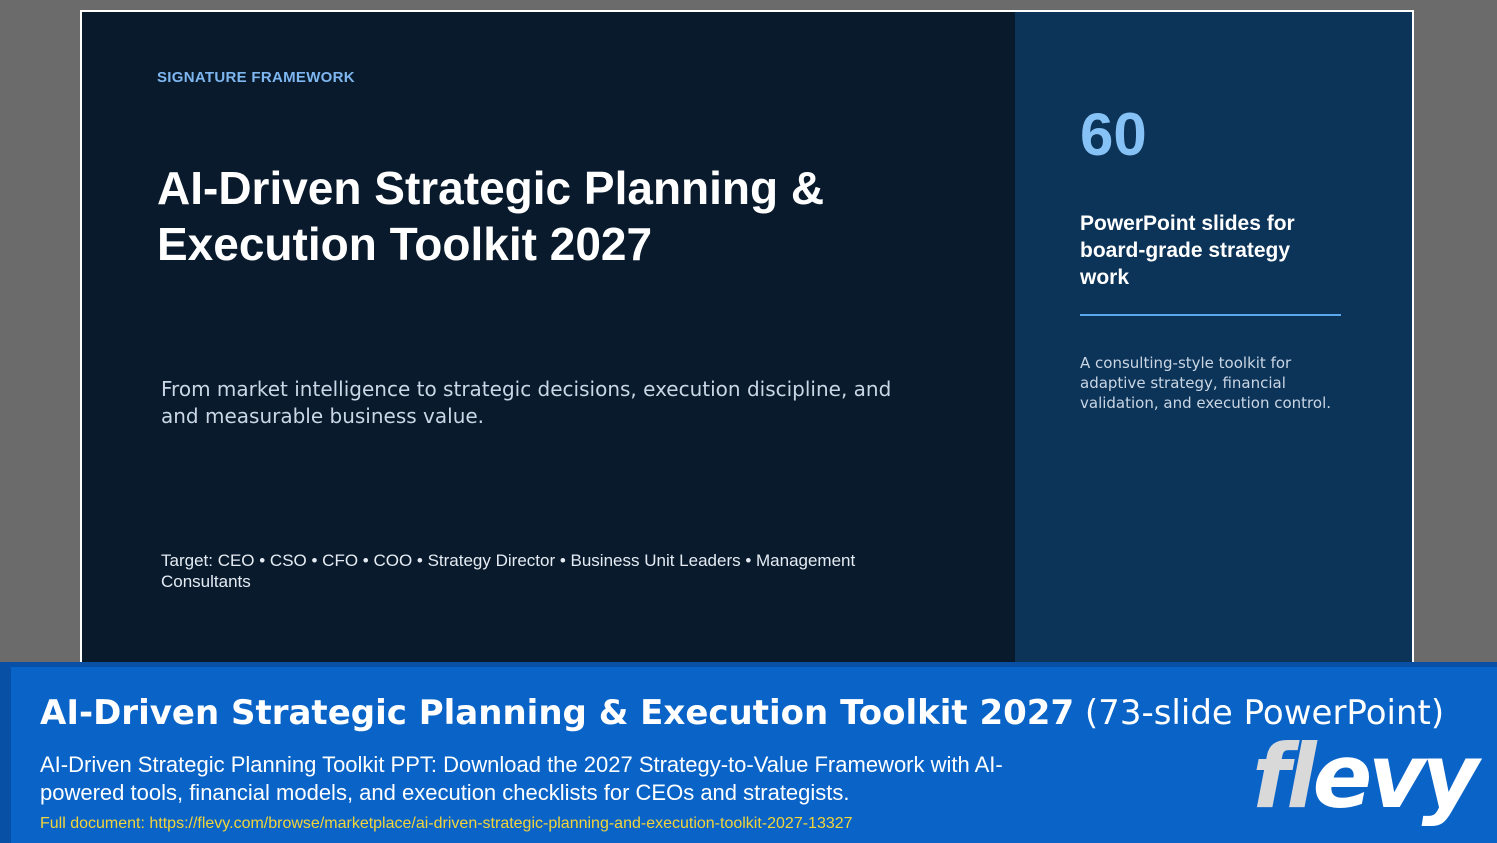 Image resolution: width=1497 pixels, height=843 pixels. Describe the element at coordinates (1113, 134) in the screenshot. I see `slide-count-number: 60` at that location.